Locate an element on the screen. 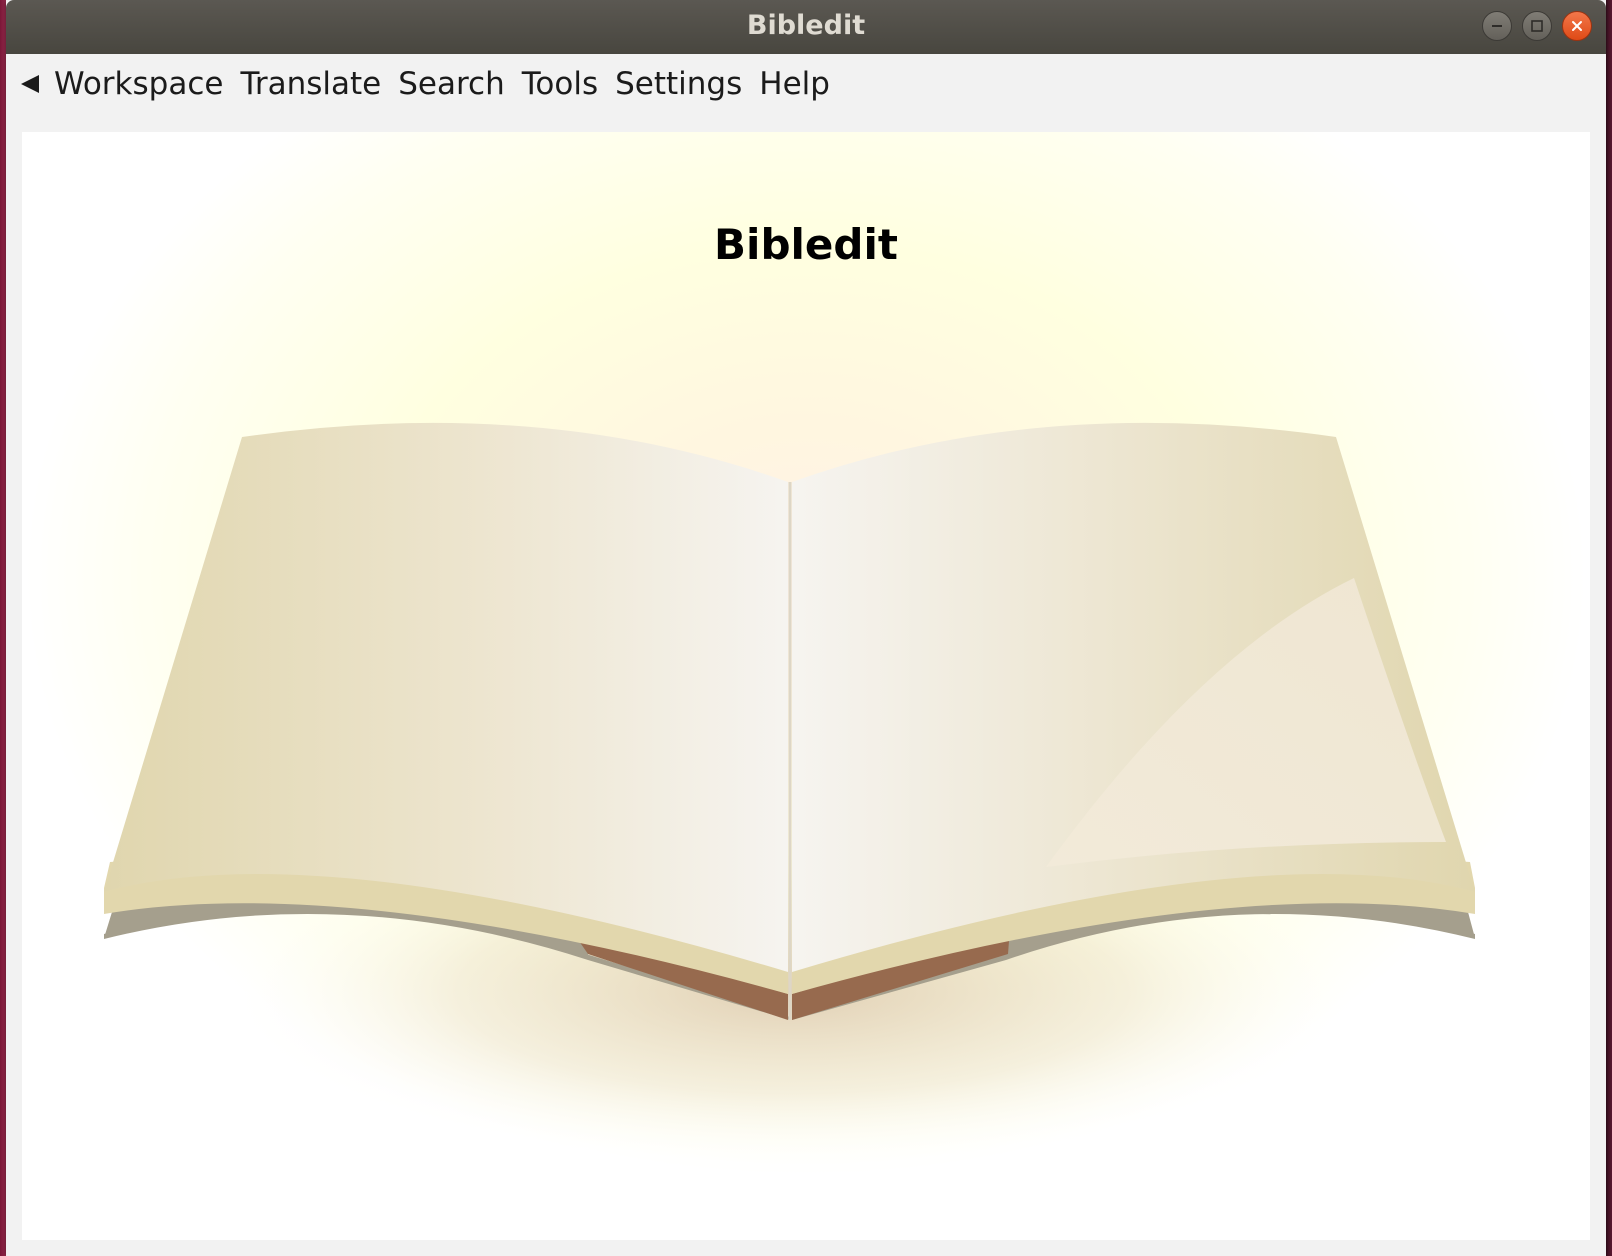 This screenshot has width=1612, height=1256. title-bar: Bibledit is located at coordinates (806, 27).